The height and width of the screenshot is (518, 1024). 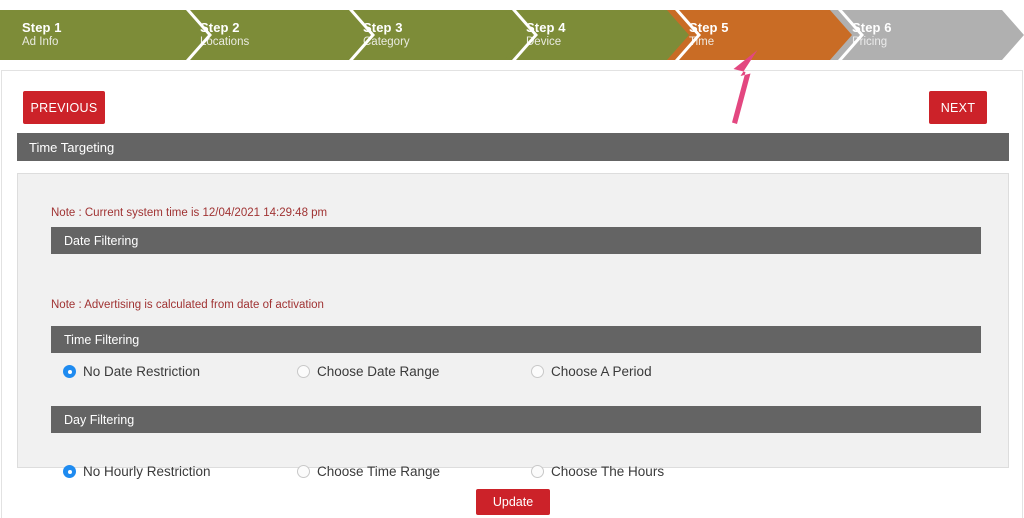 What do you see at coordinates (378, 371) in the screenshot?
I see `radio-choose-date-range-label: Choose Date Range` at bounding box center [378, 371].